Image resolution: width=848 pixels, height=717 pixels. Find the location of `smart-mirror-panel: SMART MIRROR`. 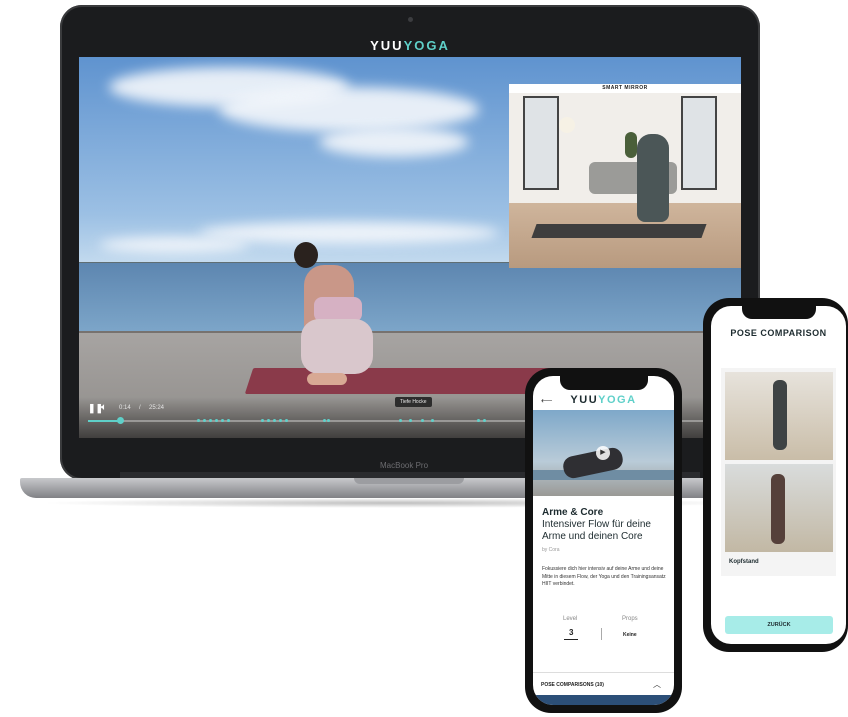

smart-mirror-panel: SMART MIRROR is located at coordinates (625, 176).